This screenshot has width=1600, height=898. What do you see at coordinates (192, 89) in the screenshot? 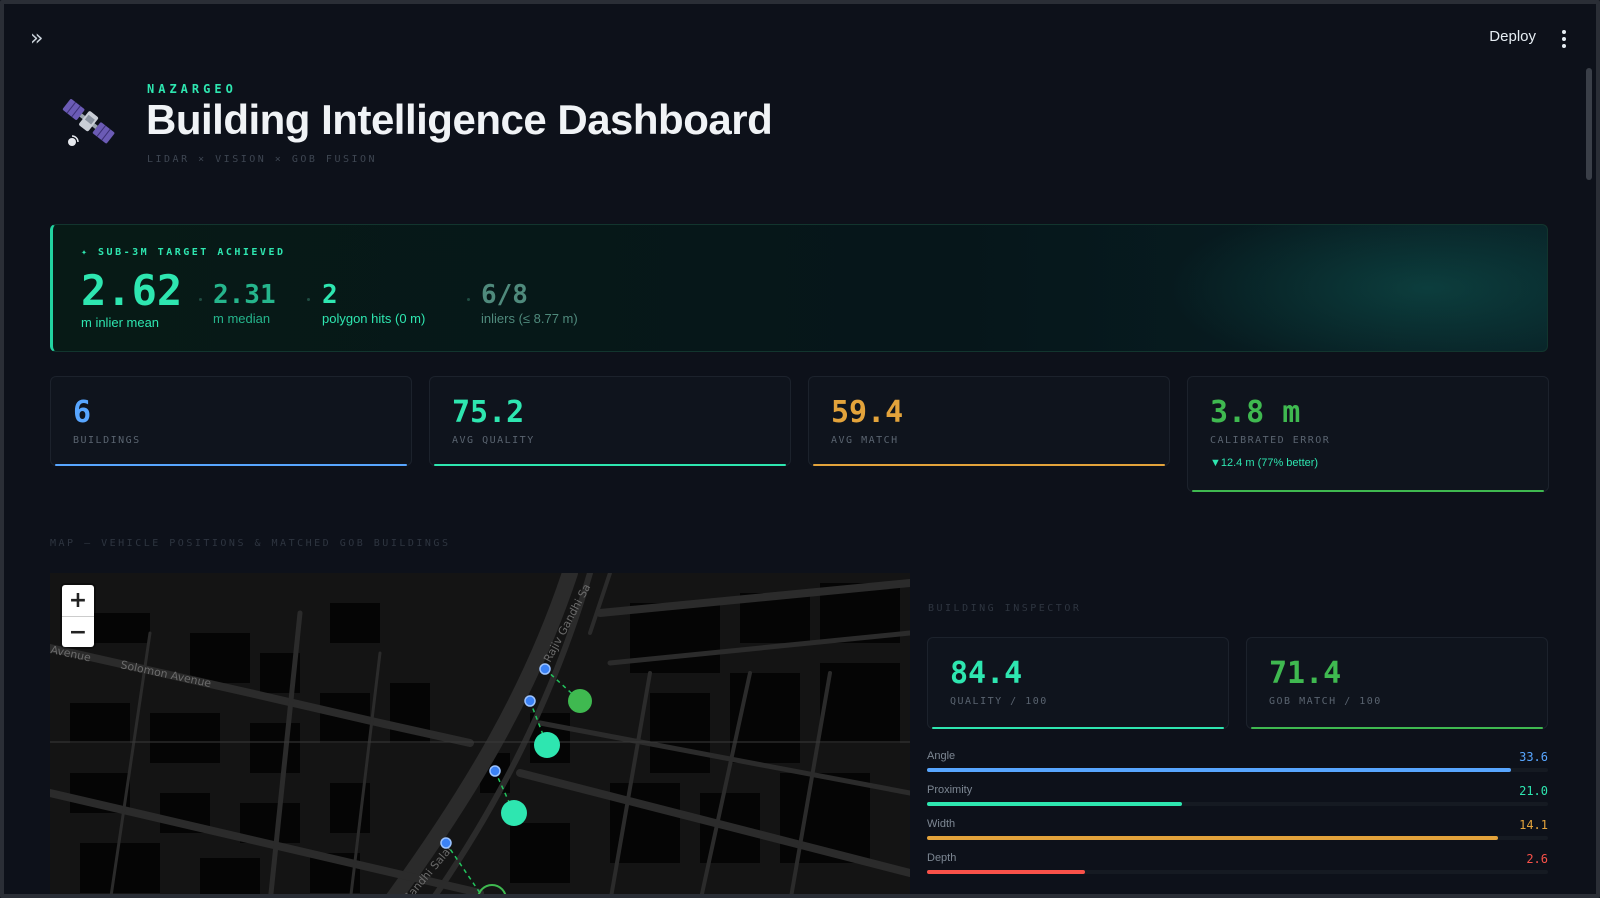
I see `brand-name: NAZARGEO` at bounding box center [192, 89].